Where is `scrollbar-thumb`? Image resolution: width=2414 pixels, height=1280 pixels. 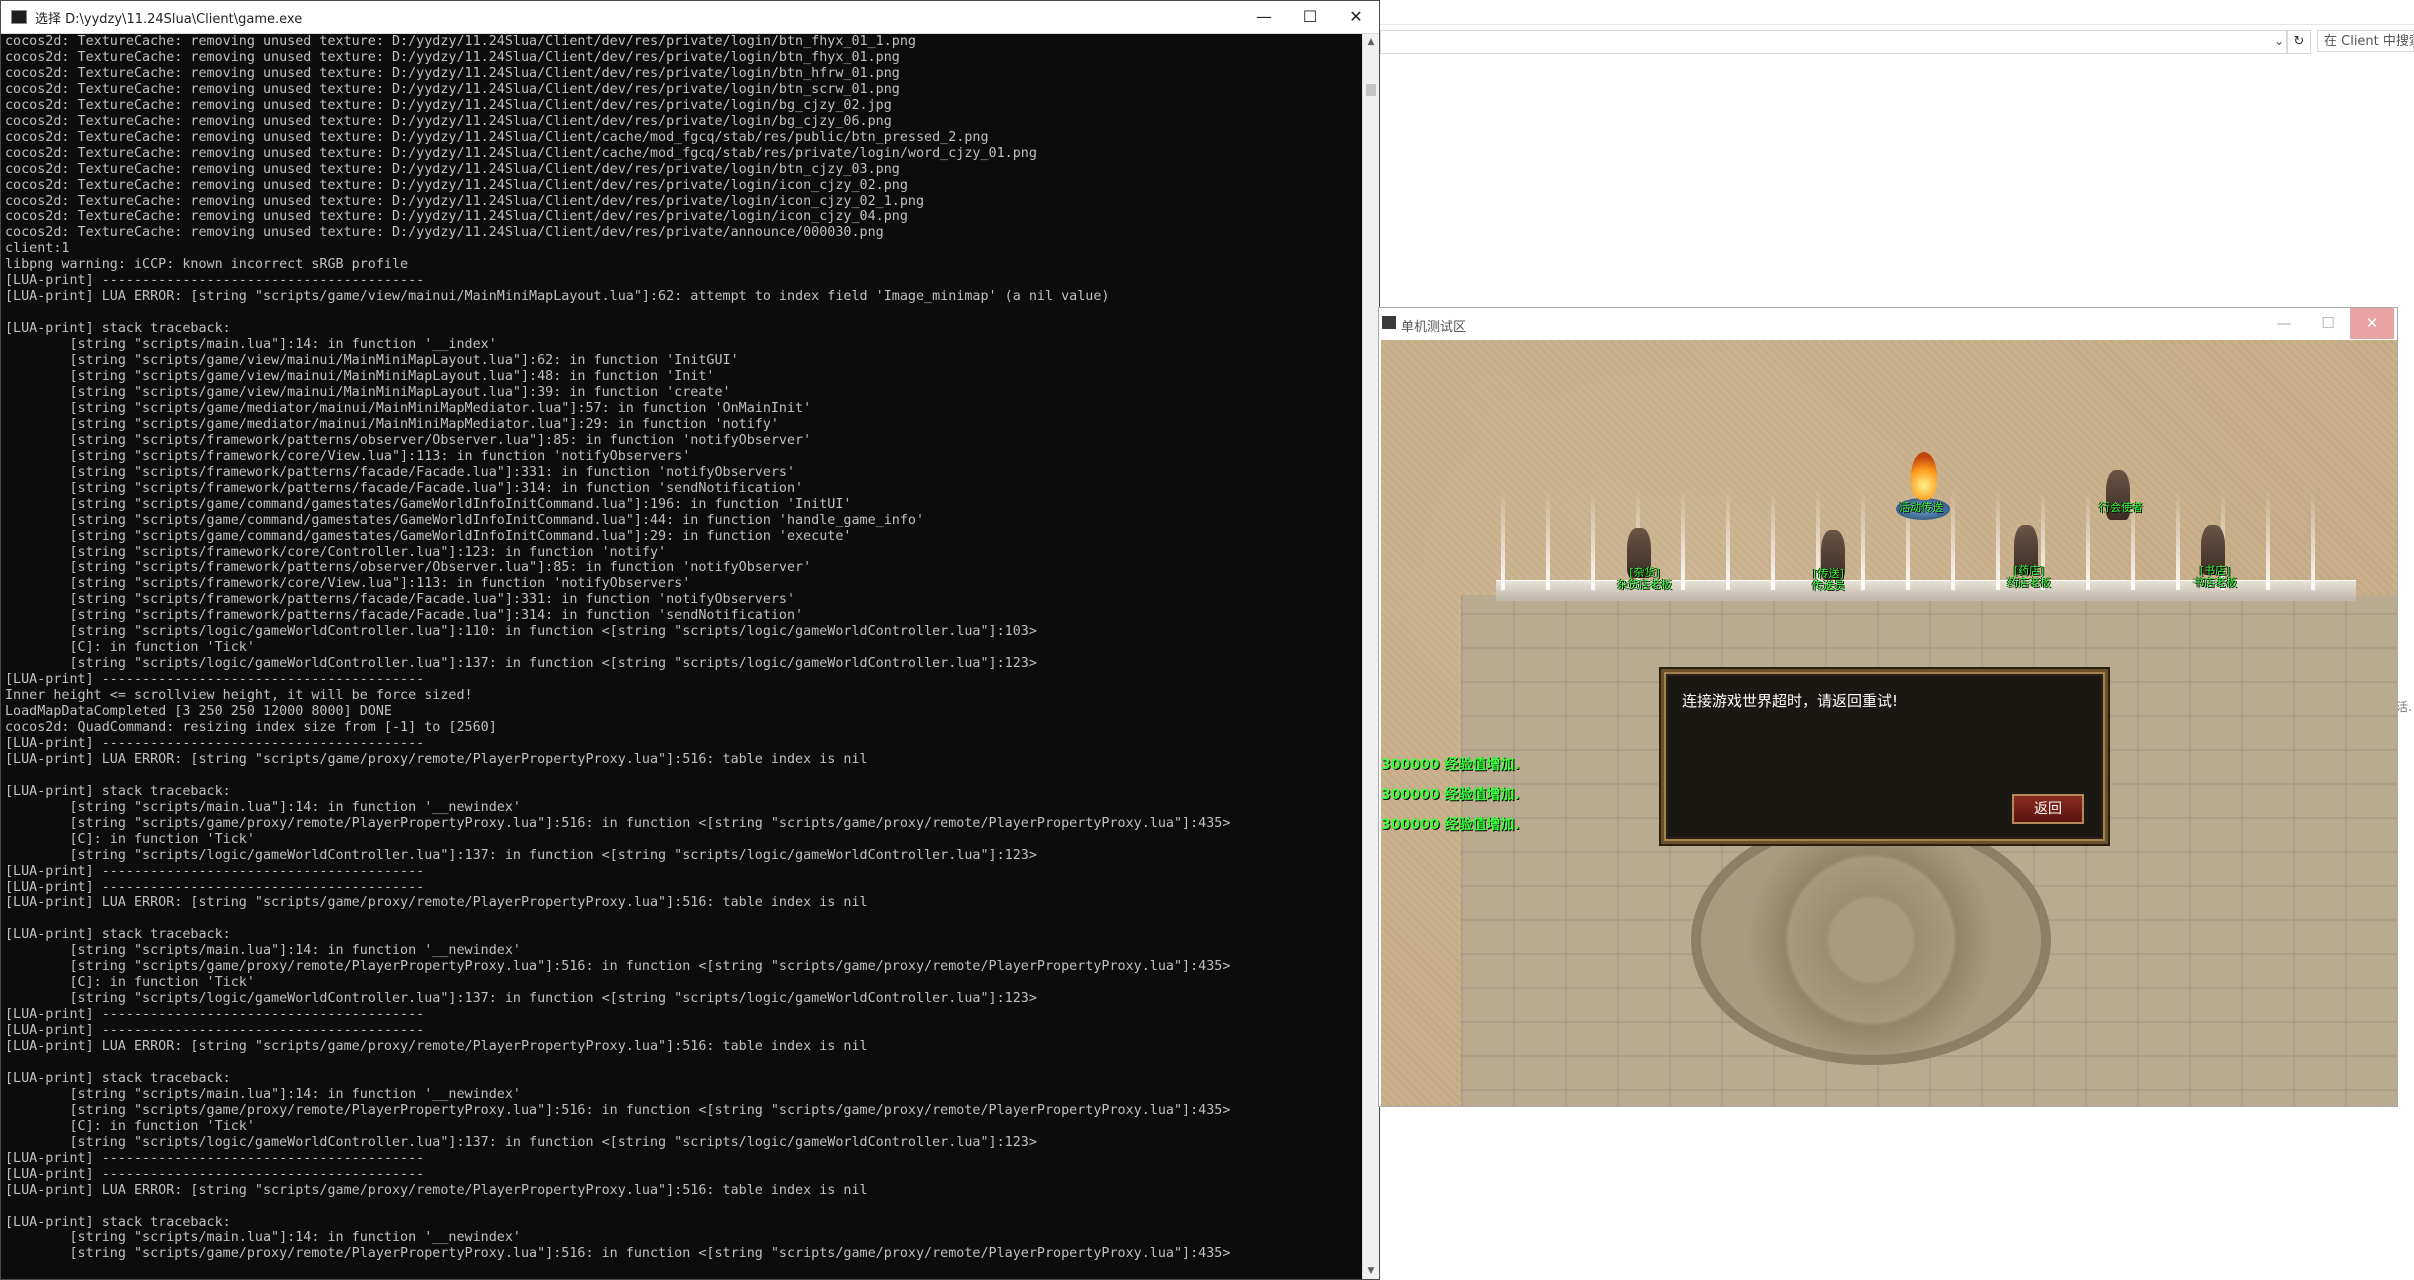 scrollbar-thumb is located at coordinates (1371, 90).